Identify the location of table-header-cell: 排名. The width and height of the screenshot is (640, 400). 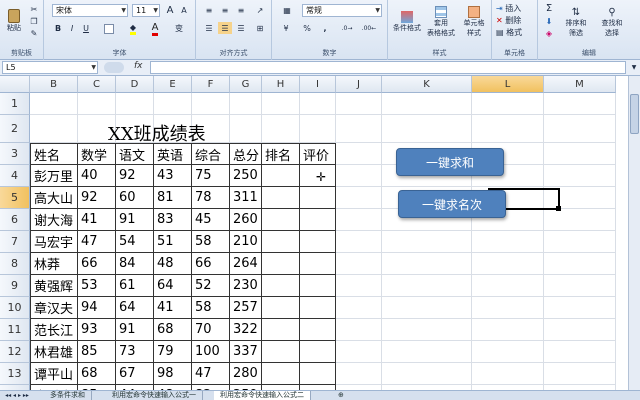
(281, 154).